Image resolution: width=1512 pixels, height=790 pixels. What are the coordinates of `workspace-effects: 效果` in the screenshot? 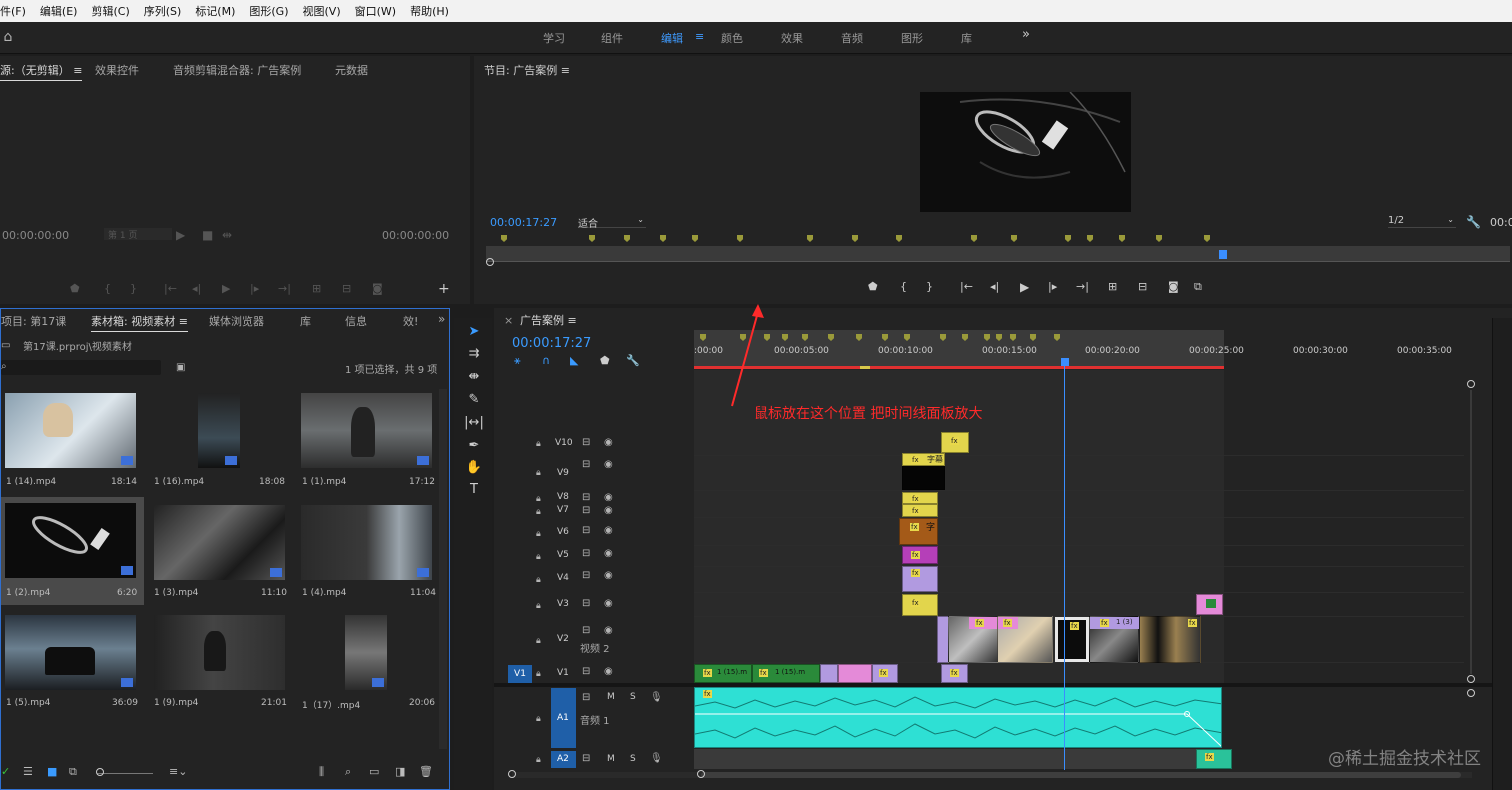 It's located at (792, 38).